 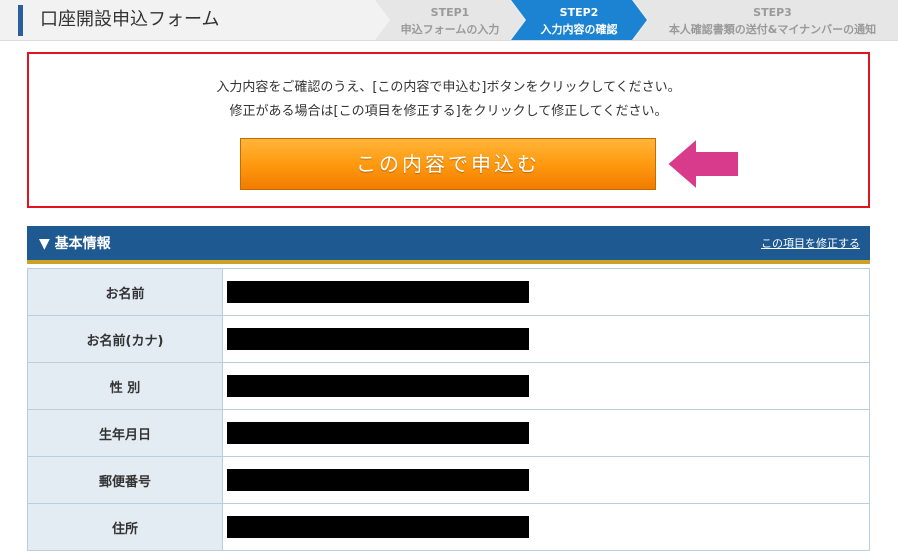 I want to click on confirm-instruction-2: 修正がある場合は[この項目を修正する]をクリックして修正してください。, so click(x=448, y=111).